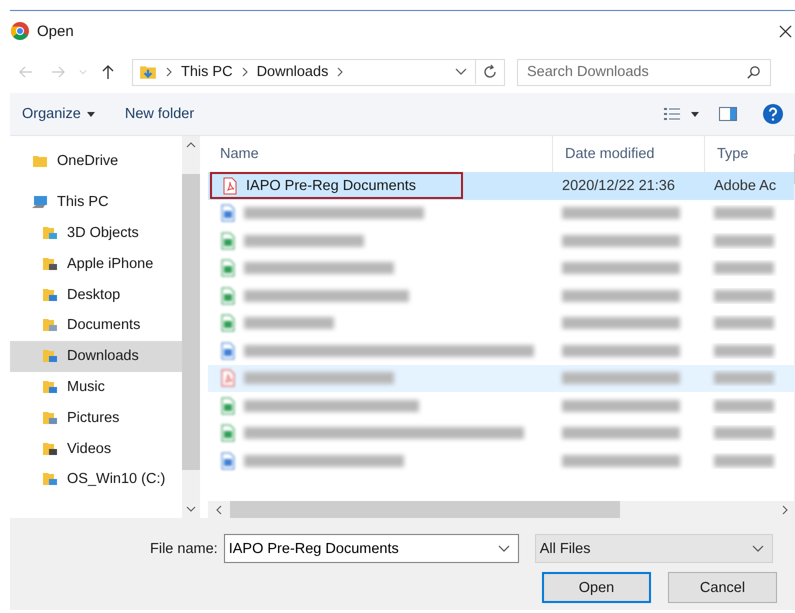  I want to click on sidebar-item: Documents, so click(96, 325).